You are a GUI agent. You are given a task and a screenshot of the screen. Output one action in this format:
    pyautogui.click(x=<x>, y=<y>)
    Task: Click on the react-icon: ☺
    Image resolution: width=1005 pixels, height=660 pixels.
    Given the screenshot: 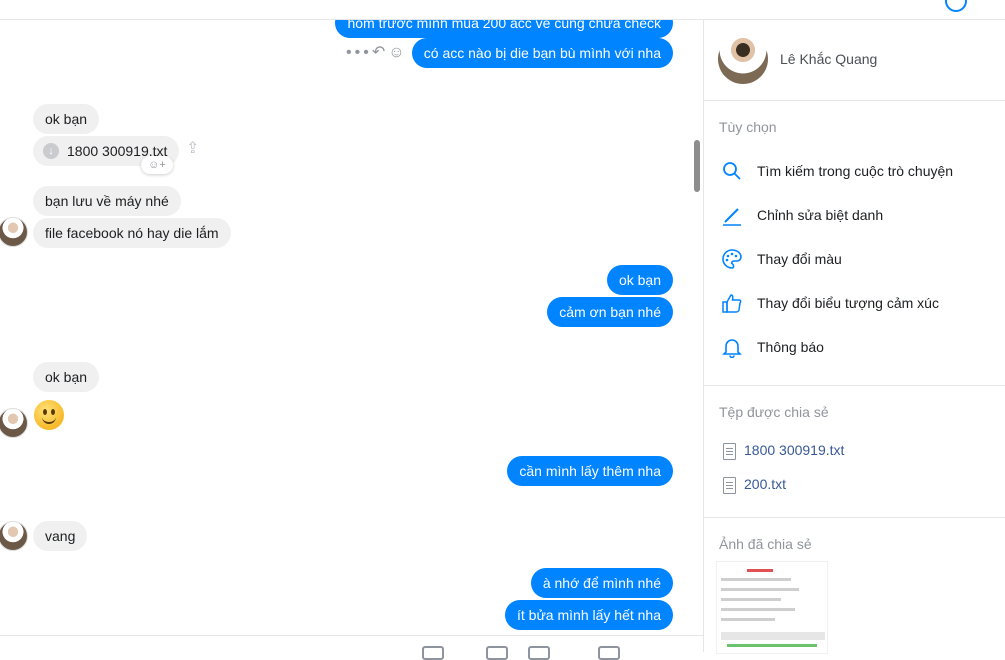 What is the action you would take?
    pyautogui.click(x=397, y=52)
    